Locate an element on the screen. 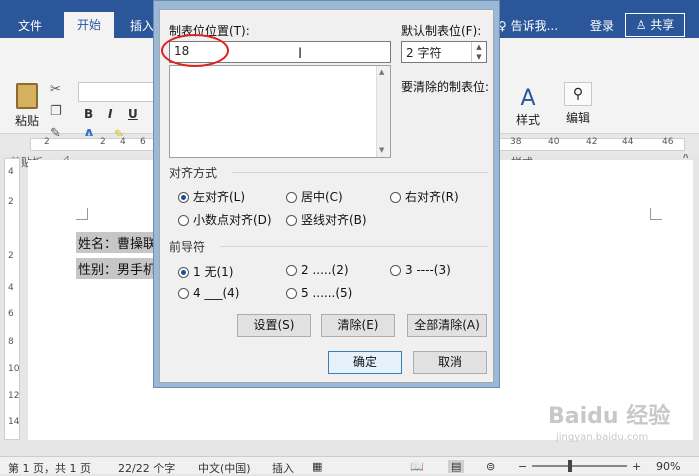  radio-label: 竖线对齐(B) is located at coordinates (334, 220).